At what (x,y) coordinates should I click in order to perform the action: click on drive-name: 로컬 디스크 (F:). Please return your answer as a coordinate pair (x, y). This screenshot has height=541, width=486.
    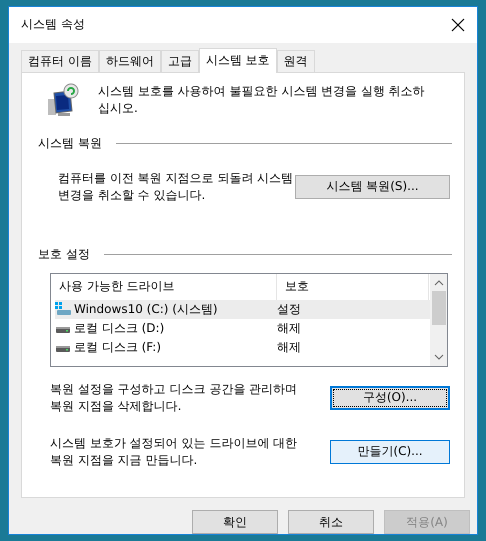
    Looking at the image, I should click on (118, 347).